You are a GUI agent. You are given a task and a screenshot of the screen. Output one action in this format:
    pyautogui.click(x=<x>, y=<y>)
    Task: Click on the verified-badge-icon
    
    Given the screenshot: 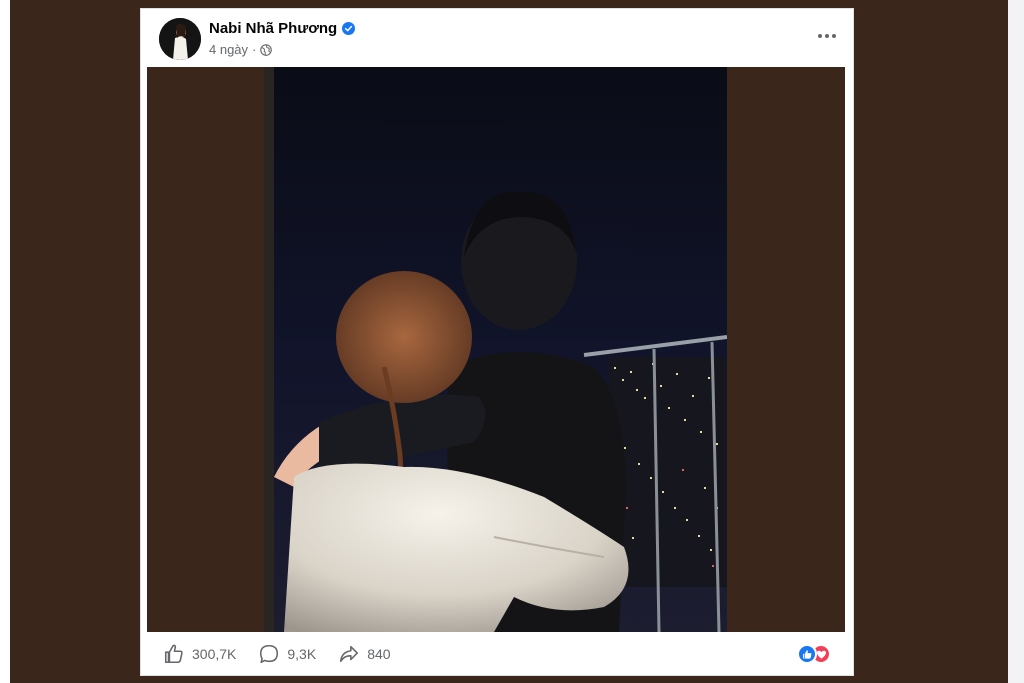 What is the action you would take?
    pyautogui.click(x=349, y=28)
    